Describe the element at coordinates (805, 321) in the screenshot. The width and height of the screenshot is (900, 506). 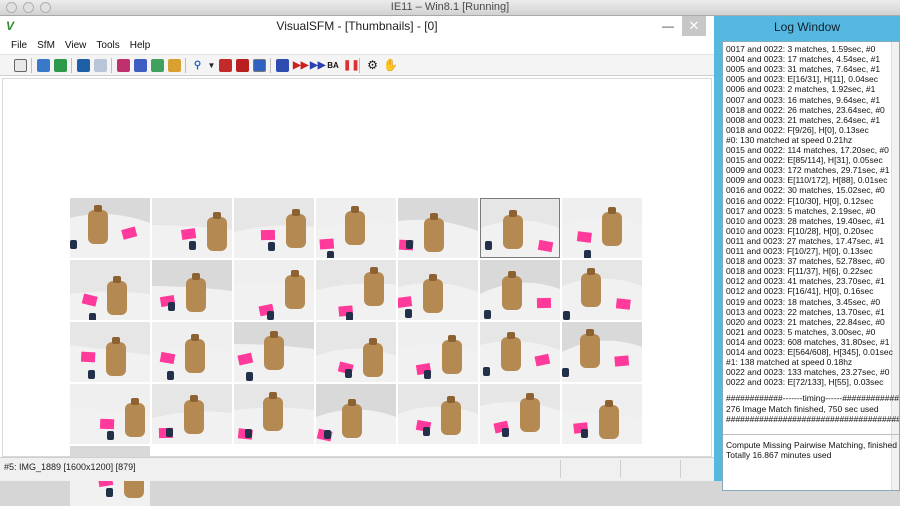
I see `log-line: 0020 and 0023: 21 matches, 22.84sec, #0` at that location.